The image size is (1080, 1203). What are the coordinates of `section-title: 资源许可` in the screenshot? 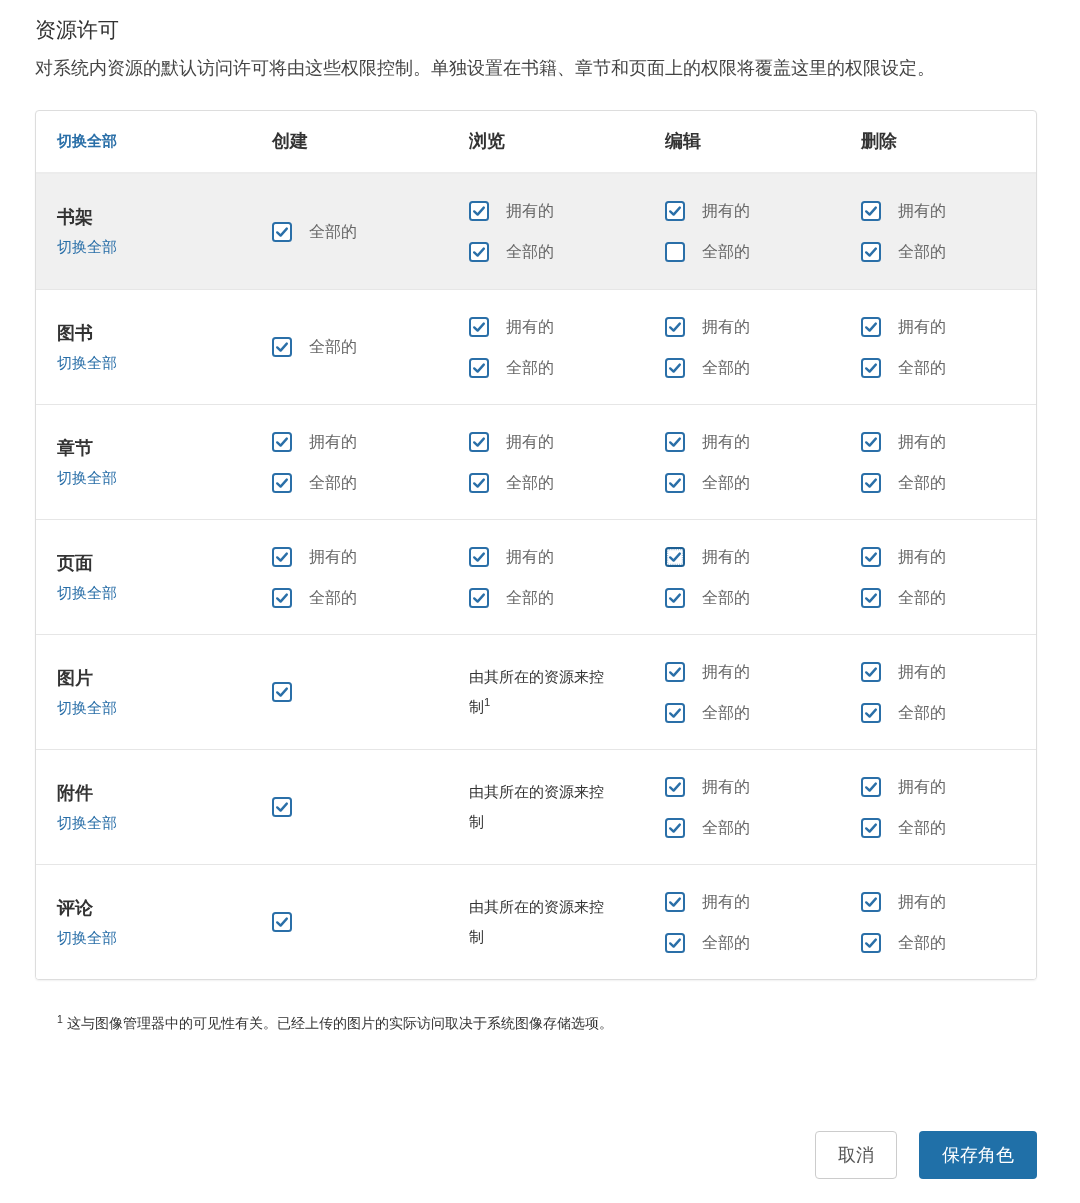 It's located at (77, 30).